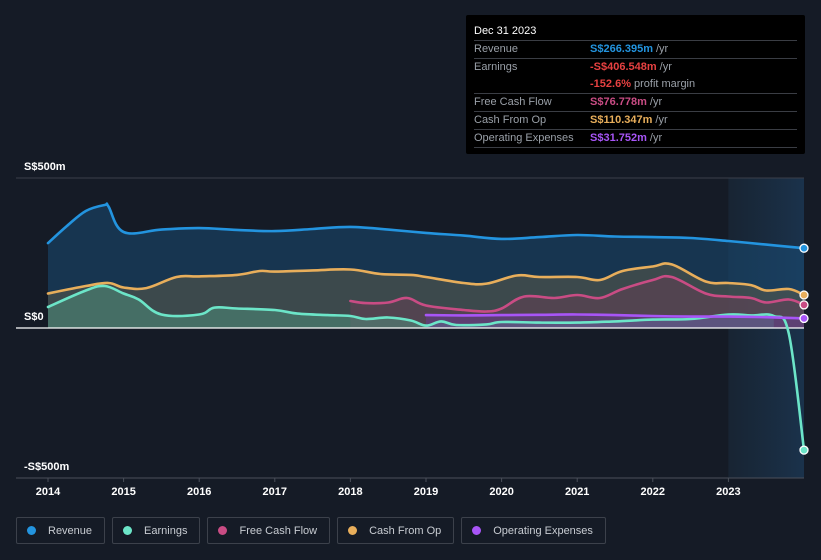 Image resolution: width=821 pixels, height=560 pixels. I want to click on x-tick-label: 2014, so click(48, 492).